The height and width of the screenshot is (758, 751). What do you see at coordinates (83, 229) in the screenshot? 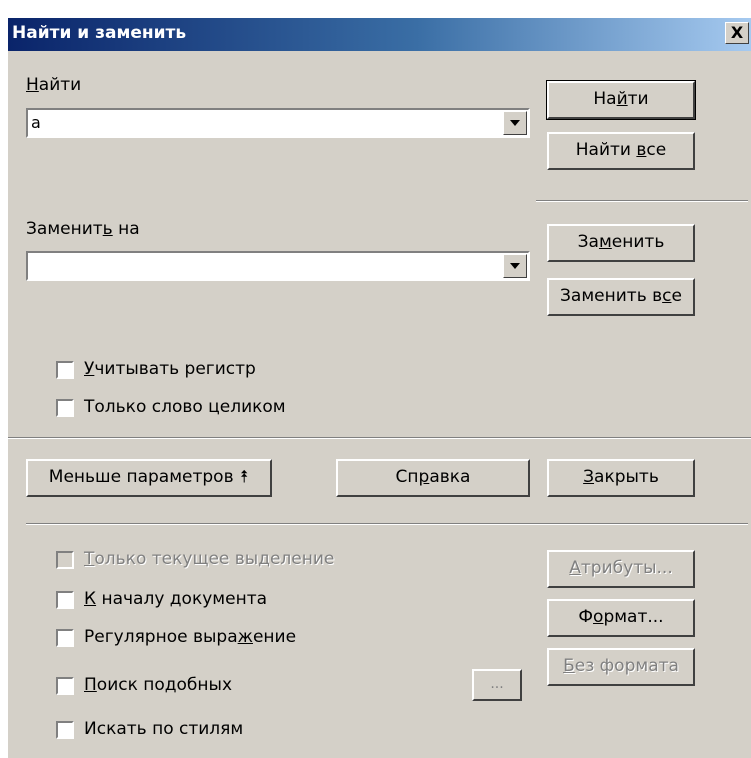
I see `replace-label: Заменить на` at bounding box center [83, 229].